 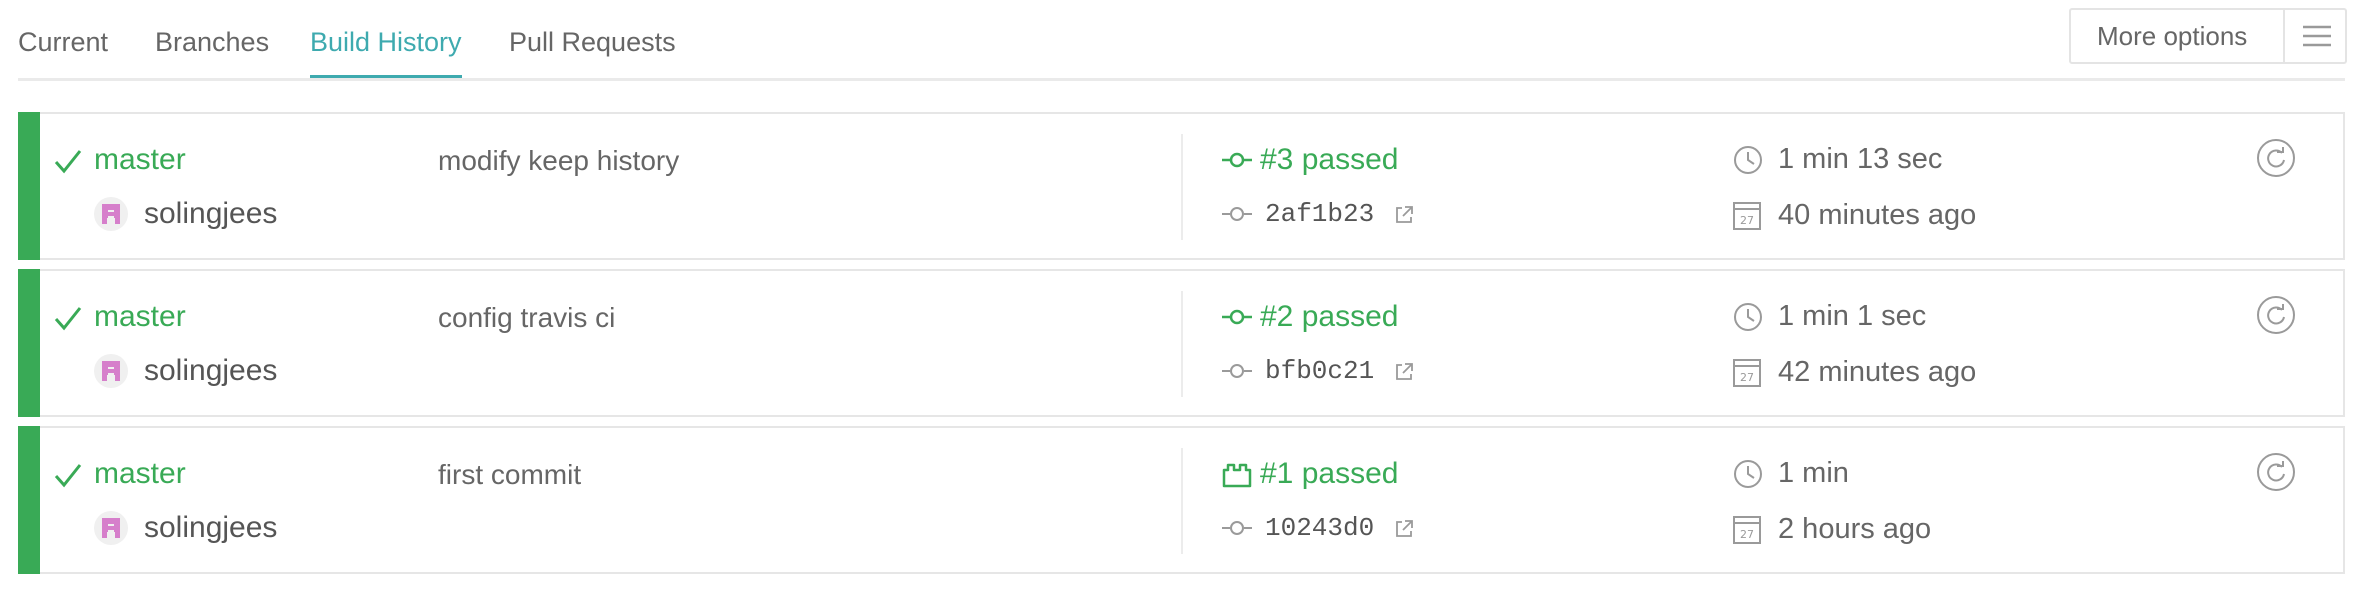 I want to click on commit-message: config travis ci, so click(x=527, y=317).